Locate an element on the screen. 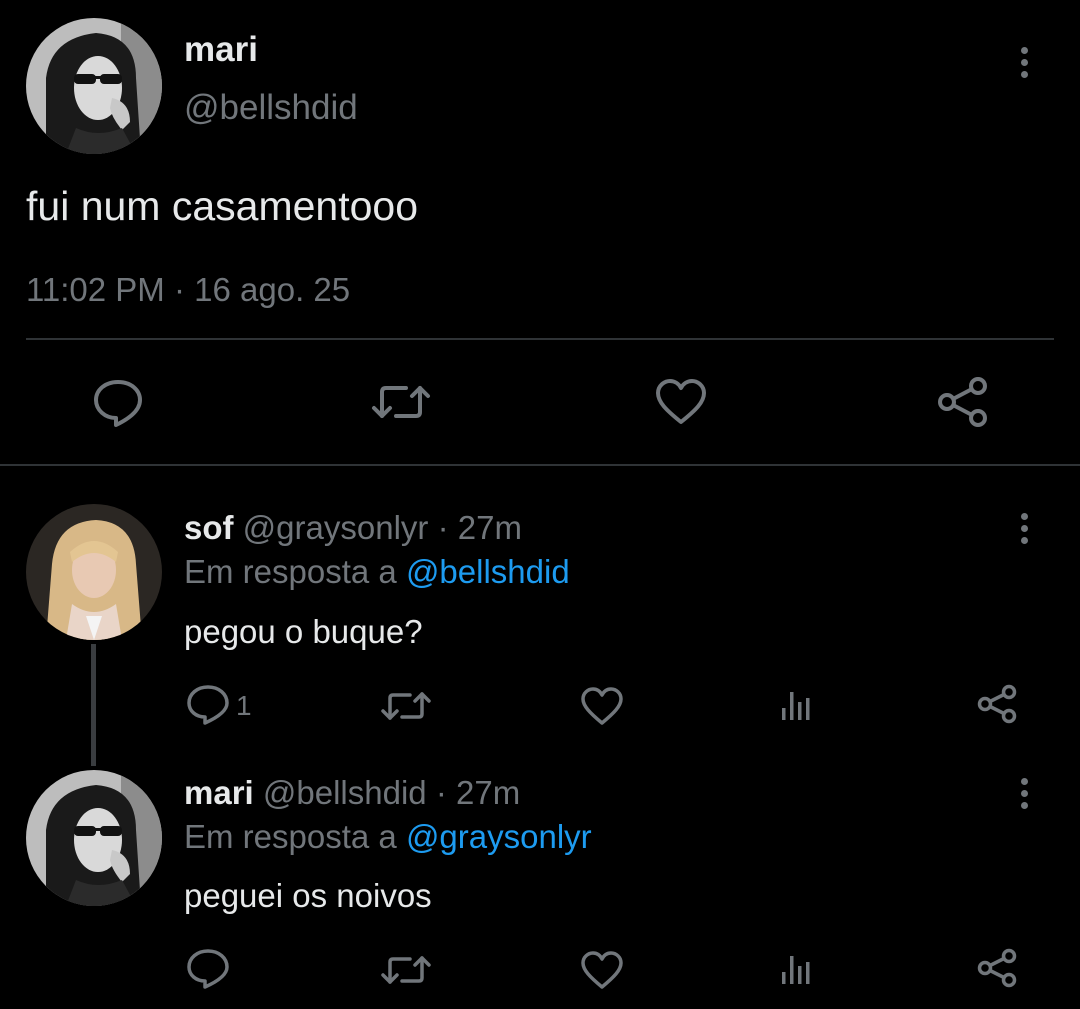 This screenshot has width=1080, height=1009. reply-author-name: mari is located at coordinates (219, 792).